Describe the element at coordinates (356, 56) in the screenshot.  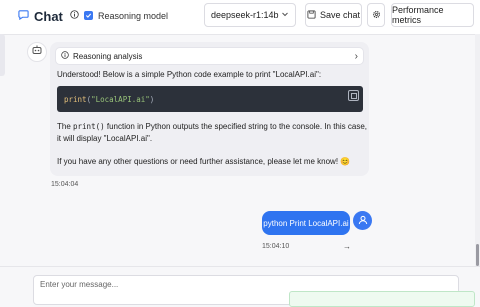
I see `chevron-right-icon: ›` at that location.